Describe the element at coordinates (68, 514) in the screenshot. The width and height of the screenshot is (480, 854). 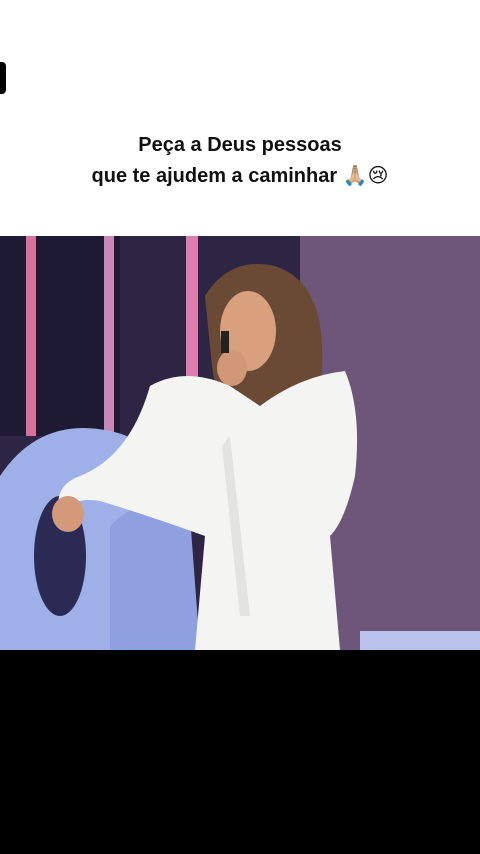
I see `singer-fist` at that location.